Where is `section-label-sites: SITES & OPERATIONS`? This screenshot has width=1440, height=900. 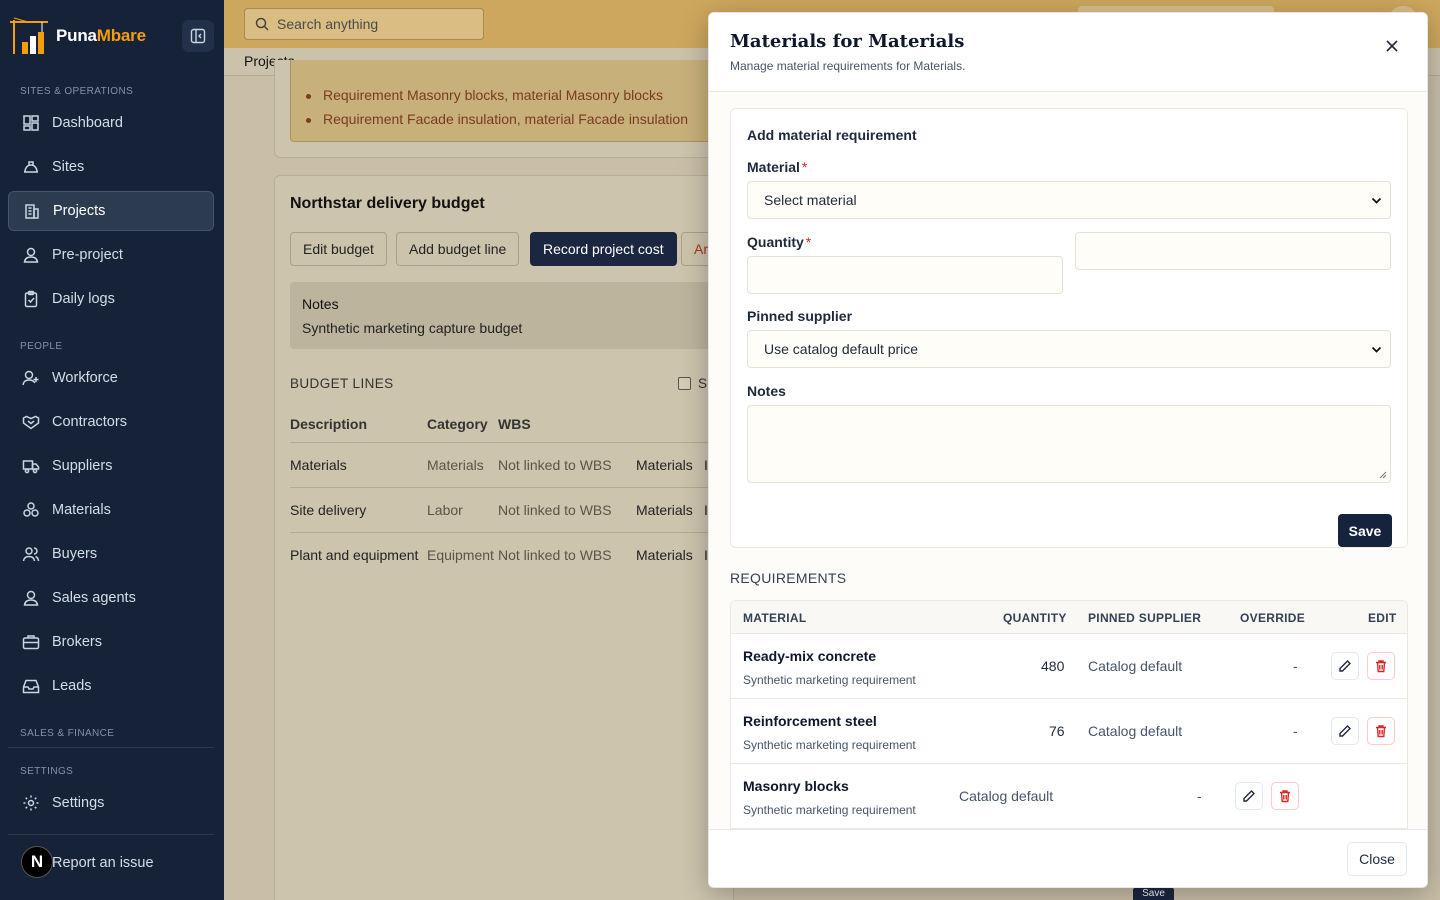 section-label-sites: SITES & OPERATIONS is located at coordinates (77, 91).